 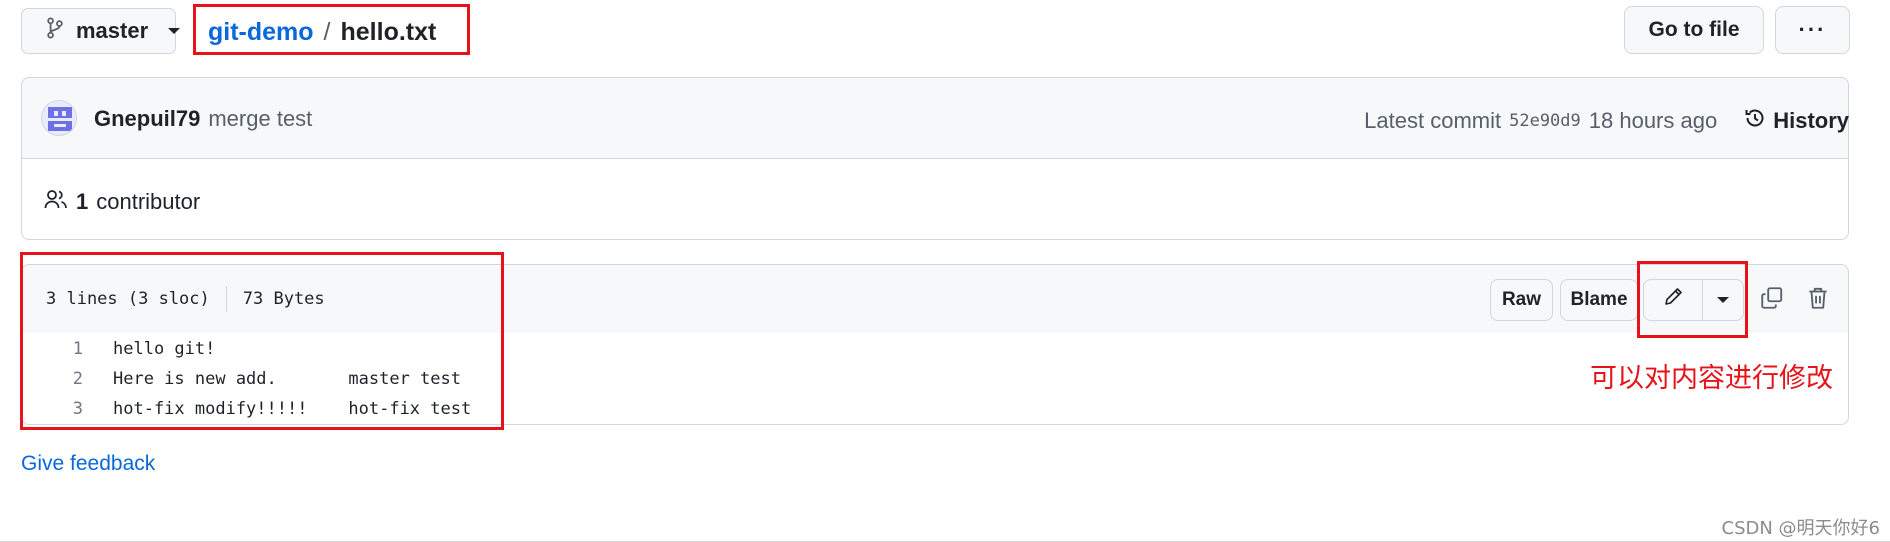 I want to click on edit-dropdown-button, so click(x=1723, y=300).